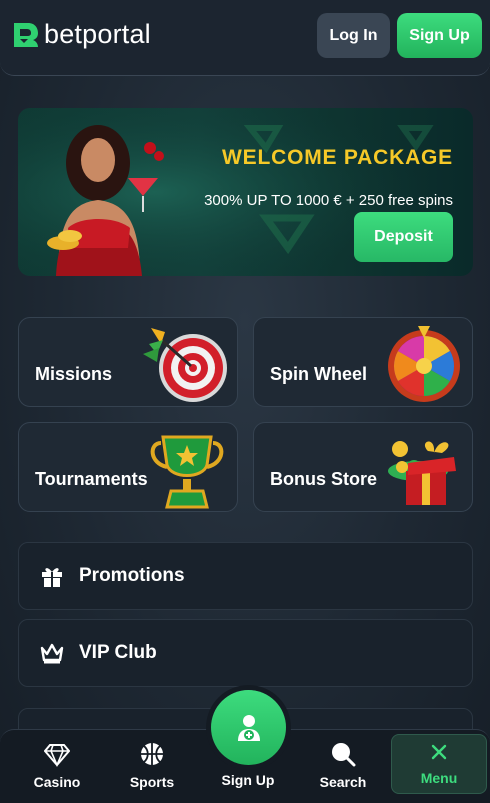  What do you see at coordinates (118, 652) in the screenshot?
I see `vip-club-label: VIP Club` at bounding box center [118, 652].